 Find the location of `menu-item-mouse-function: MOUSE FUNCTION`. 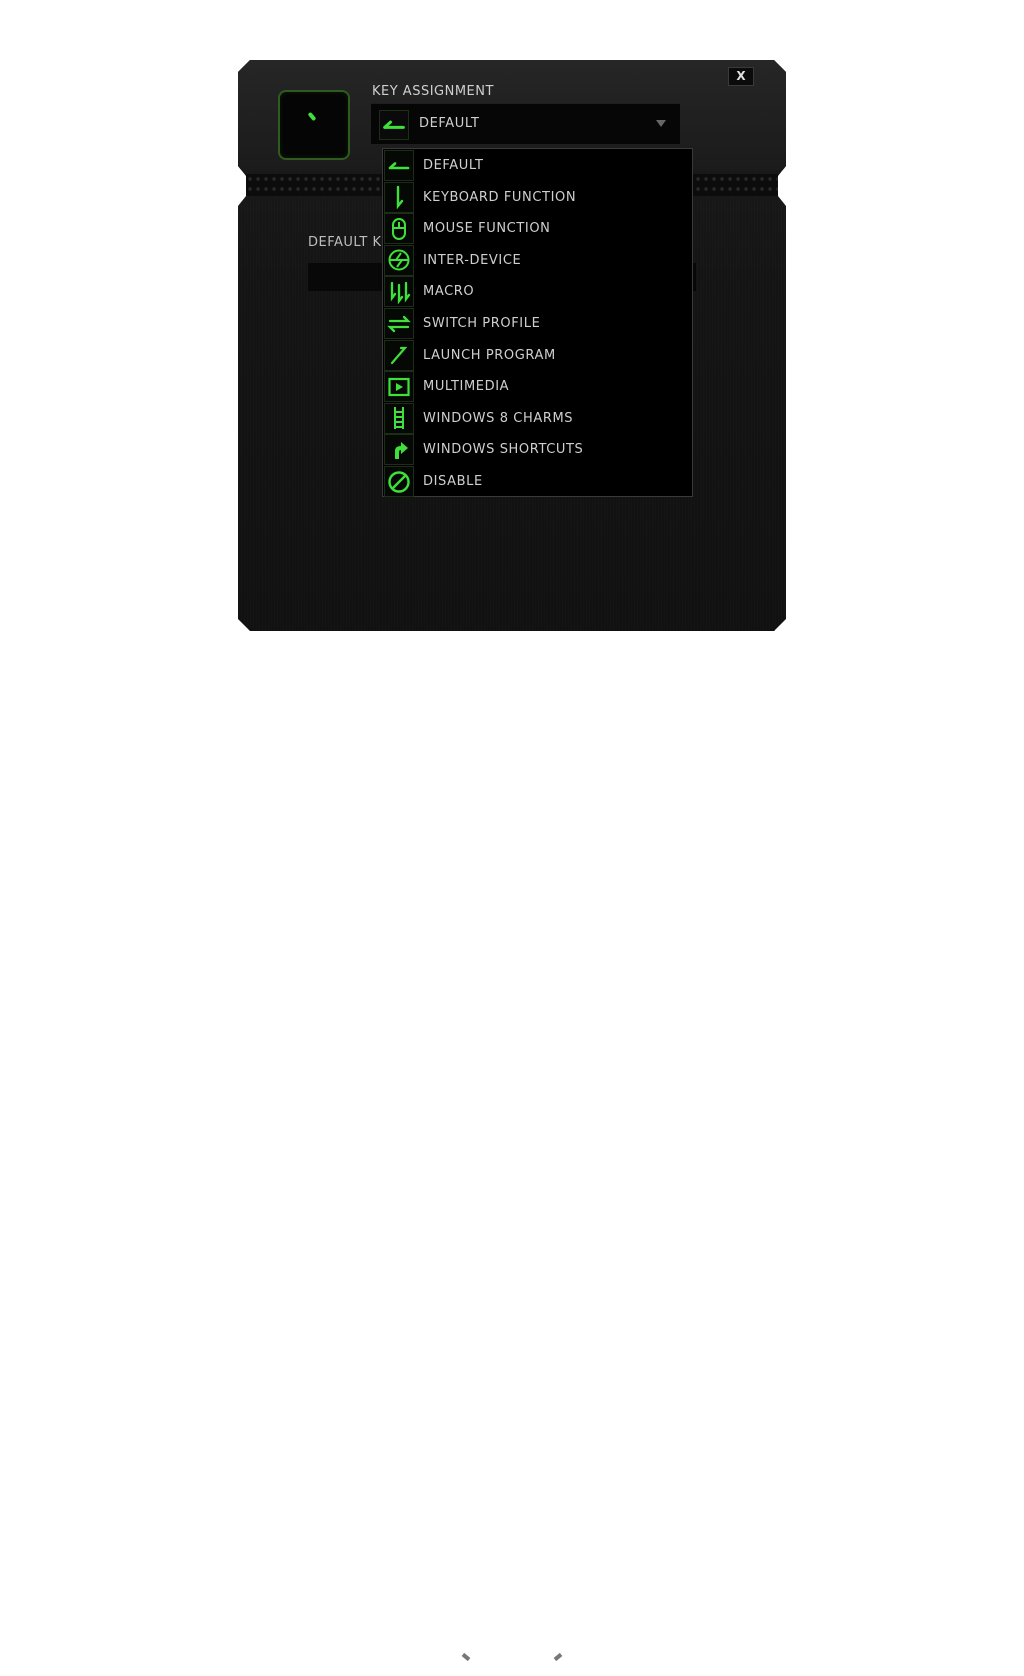

menu-item-mouse-function: MOUSE FUNCTION is located at coordinates (537, 228).